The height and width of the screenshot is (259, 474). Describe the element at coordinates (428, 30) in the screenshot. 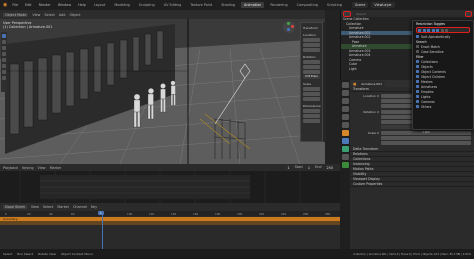

I see `toggle-hide-icon` at that location.